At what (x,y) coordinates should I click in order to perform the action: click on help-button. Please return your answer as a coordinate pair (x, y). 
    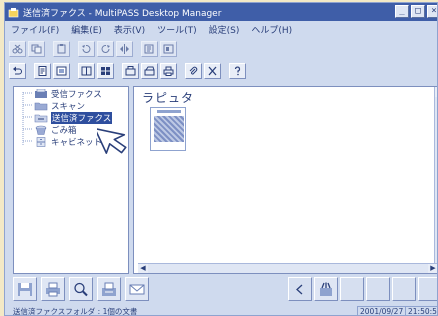
    Looking at the image, I should click on (237, 71).